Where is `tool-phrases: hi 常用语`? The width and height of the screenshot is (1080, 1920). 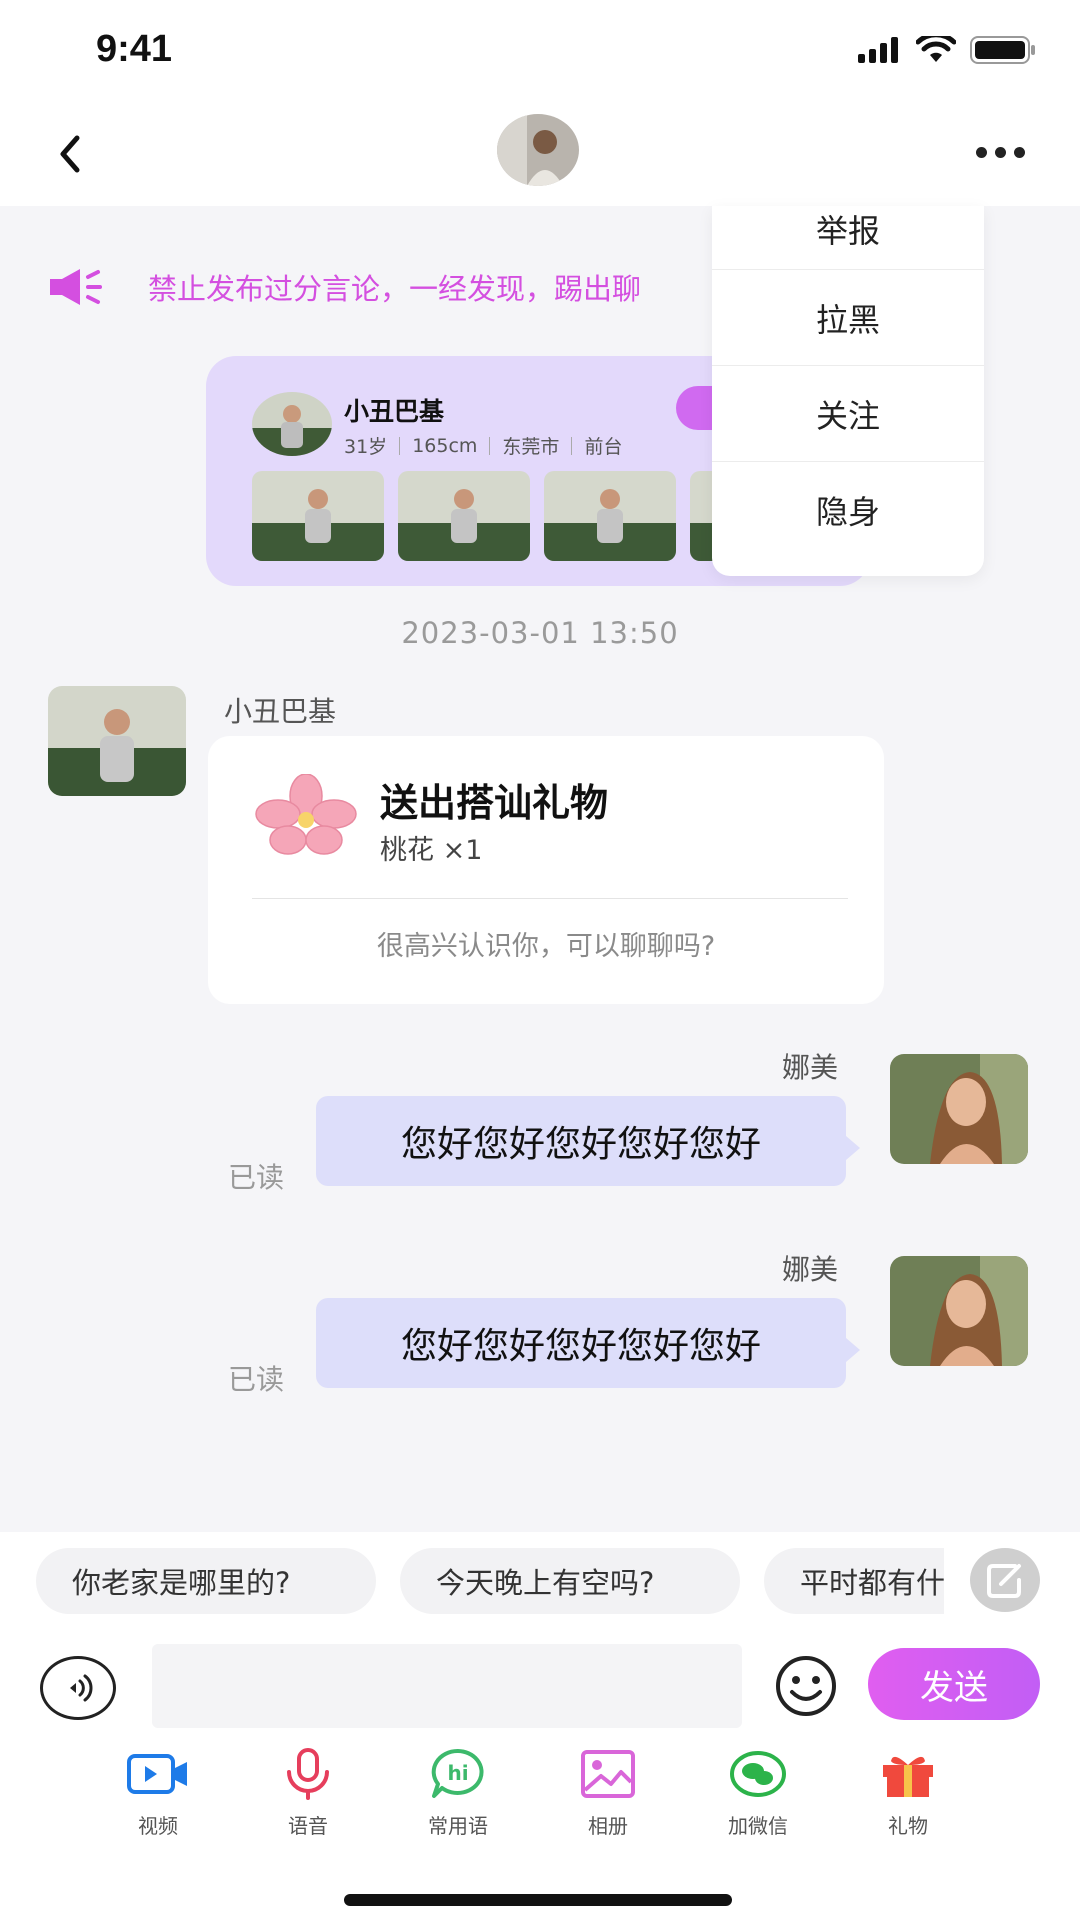 tool-phrases: hi 常用语 is located at coordinates (458, 1793).